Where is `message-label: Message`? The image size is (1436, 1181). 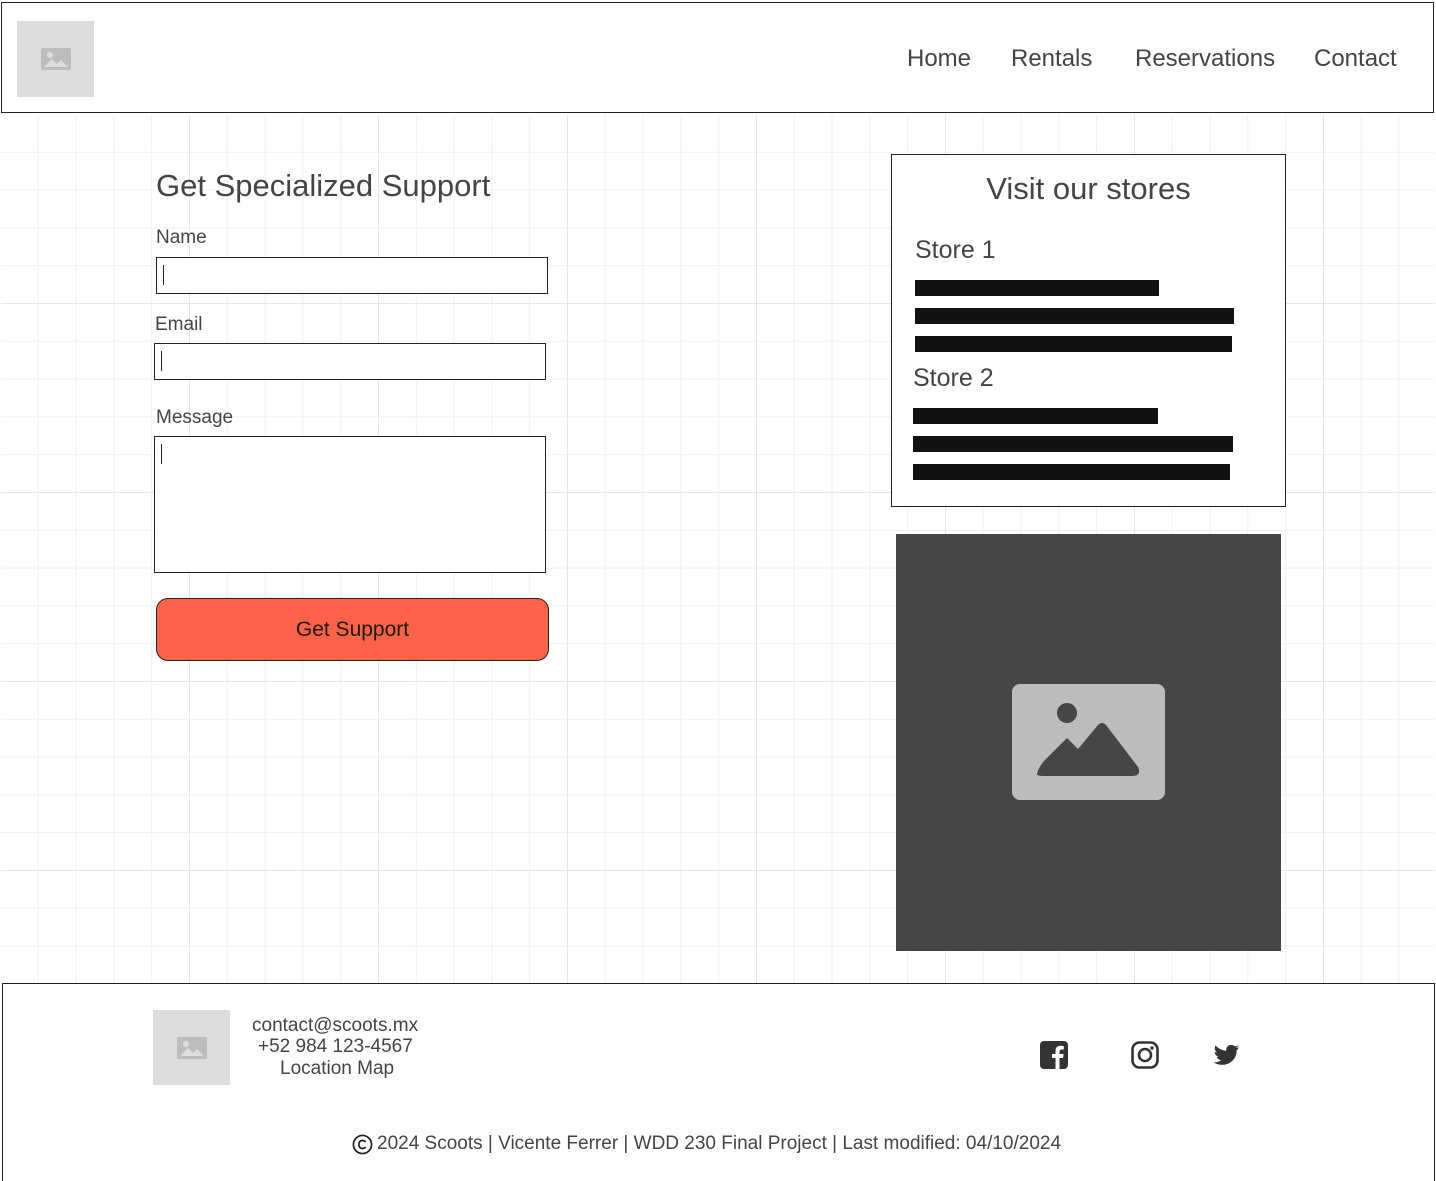
message-label: Message is located at coordinates (195, 417).